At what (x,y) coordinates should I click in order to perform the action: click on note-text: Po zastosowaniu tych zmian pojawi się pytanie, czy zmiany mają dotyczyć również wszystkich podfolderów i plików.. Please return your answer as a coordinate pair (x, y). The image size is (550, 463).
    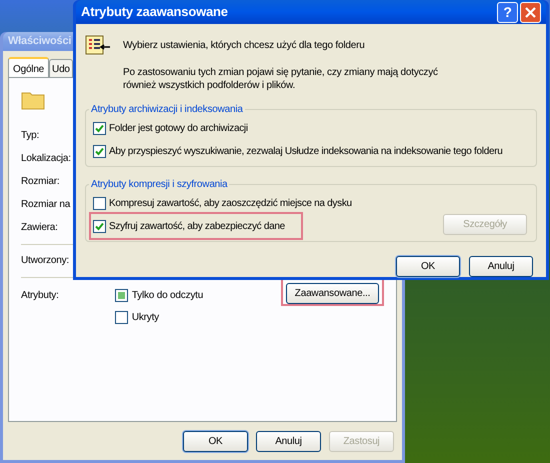
    Looking at the image, I should click on (281, 79).